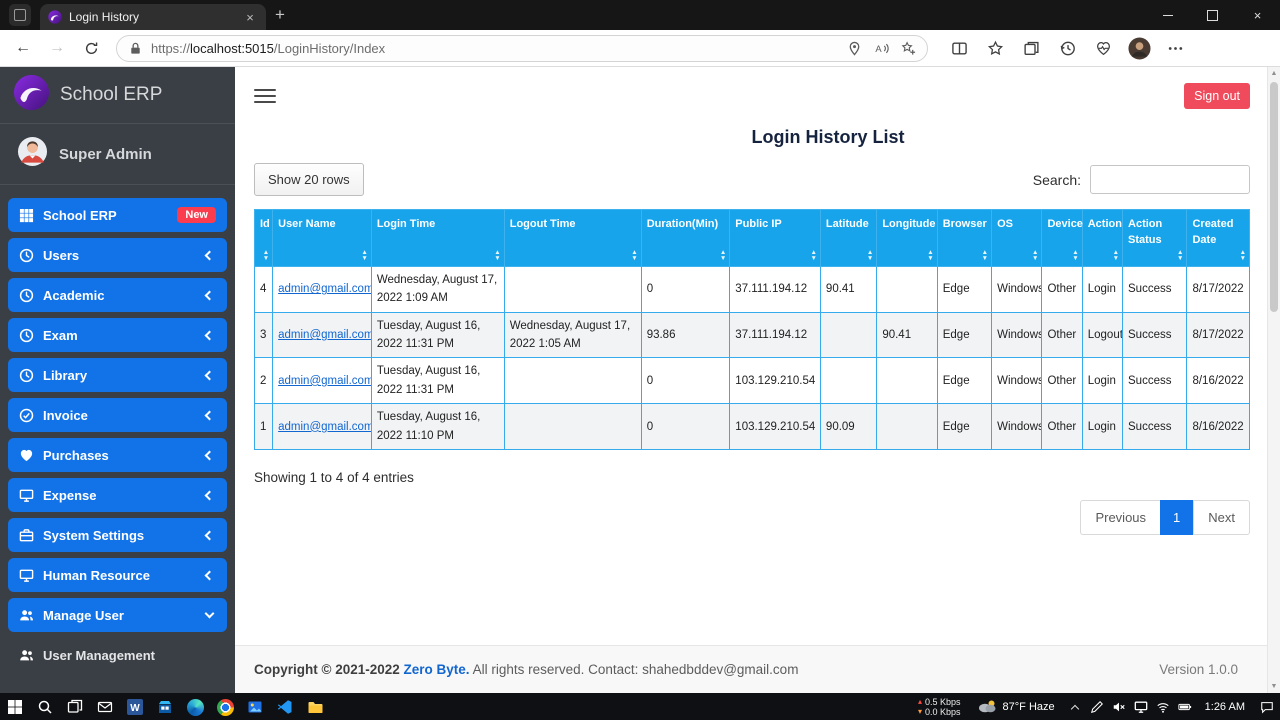  What do you see at coordinates (437, 238) in the screenshot?
I see `column-header-login-time: Login Time ▲ ▼` at bounding box center [437, 238].